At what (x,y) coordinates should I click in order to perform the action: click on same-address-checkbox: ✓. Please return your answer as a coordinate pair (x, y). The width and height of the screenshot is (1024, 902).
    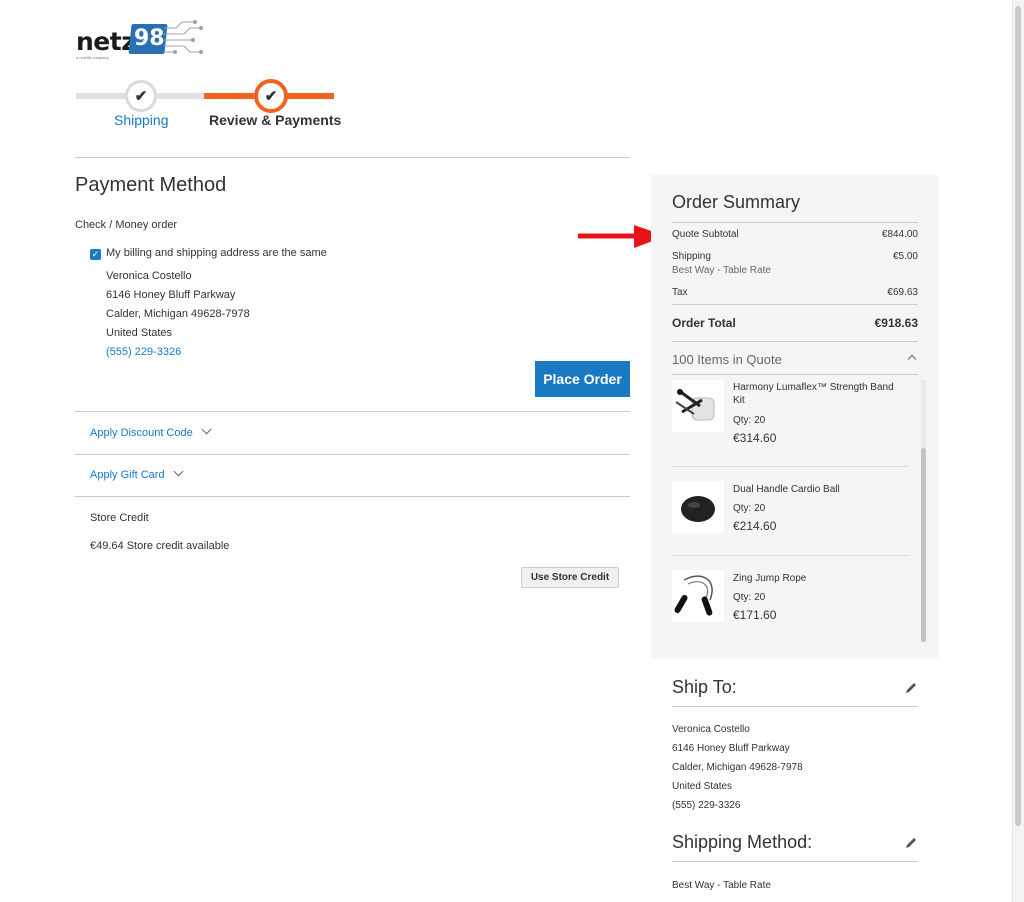
    Looking at the image, I should click on (95, 254).